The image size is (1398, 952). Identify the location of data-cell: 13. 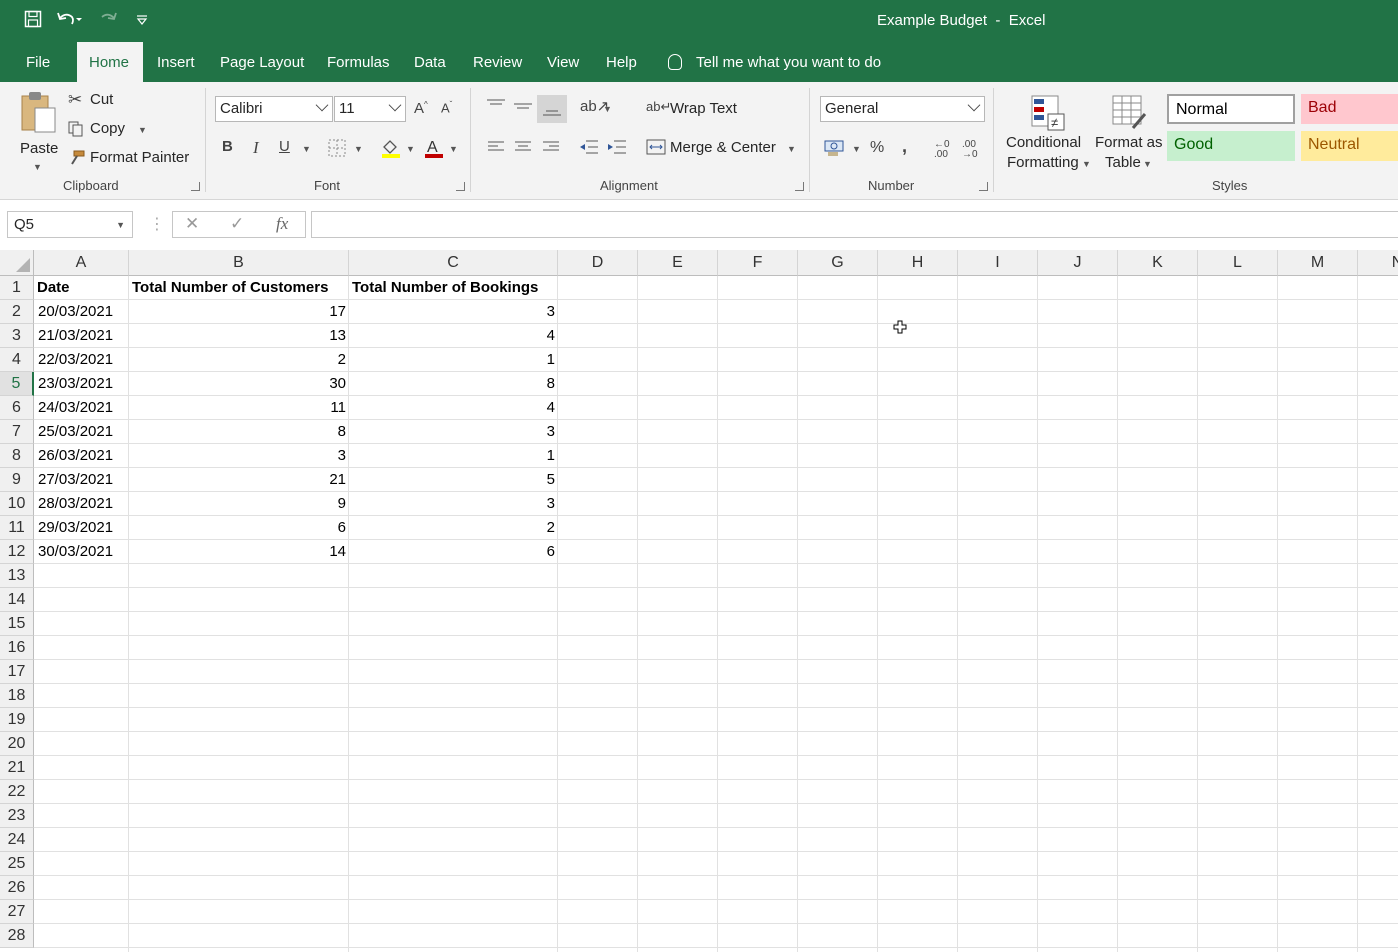
(239, 336).